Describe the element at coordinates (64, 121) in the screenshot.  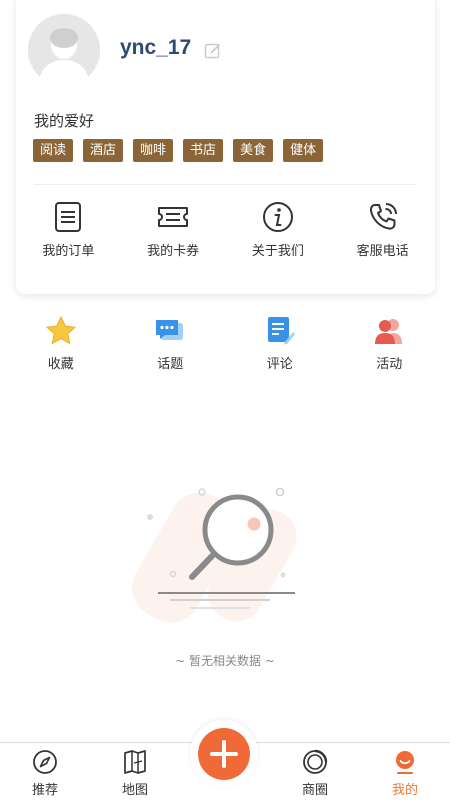
I see `hobby-title: 我的爱好` at that location.